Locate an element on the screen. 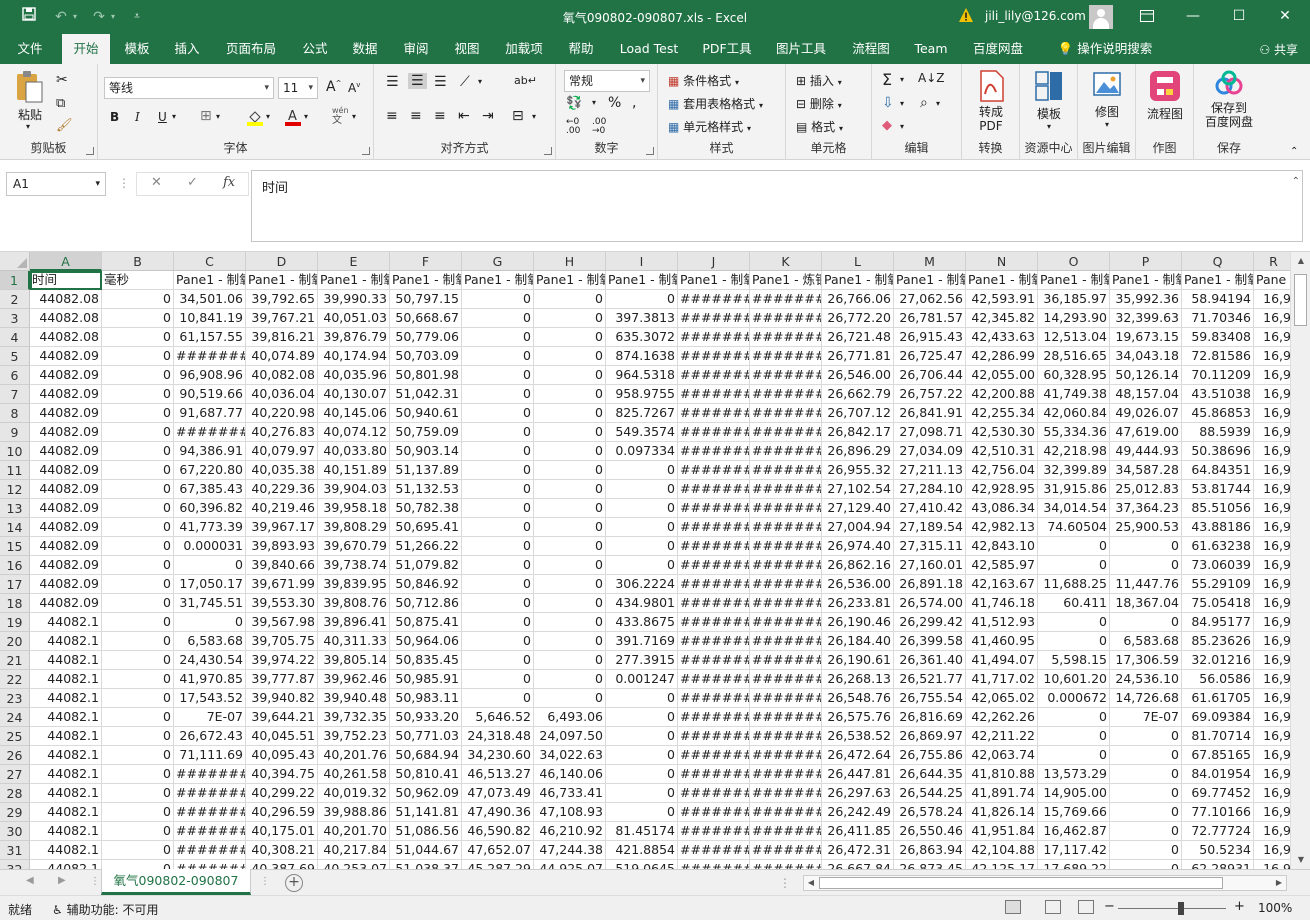  borders-icon: ⊞ is located at coordinates (206, 116).